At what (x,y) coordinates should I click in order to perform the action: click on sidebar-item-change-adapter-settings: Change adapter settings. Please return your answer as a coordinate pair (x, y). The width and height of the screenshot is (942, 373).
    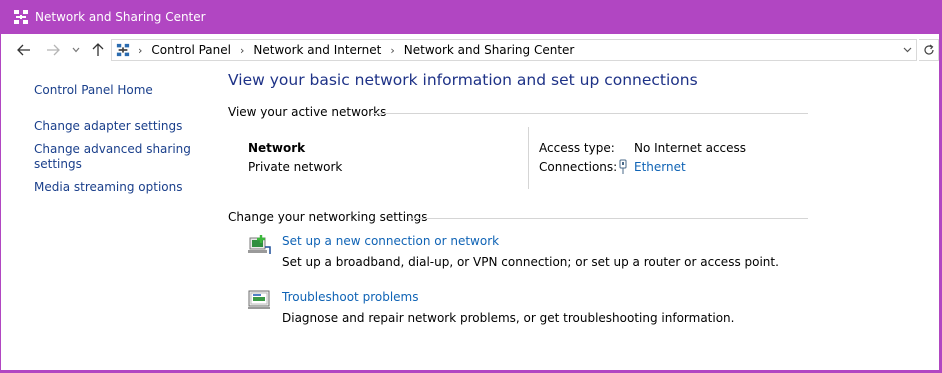
    Looking at the image, I should click on (108, 126).